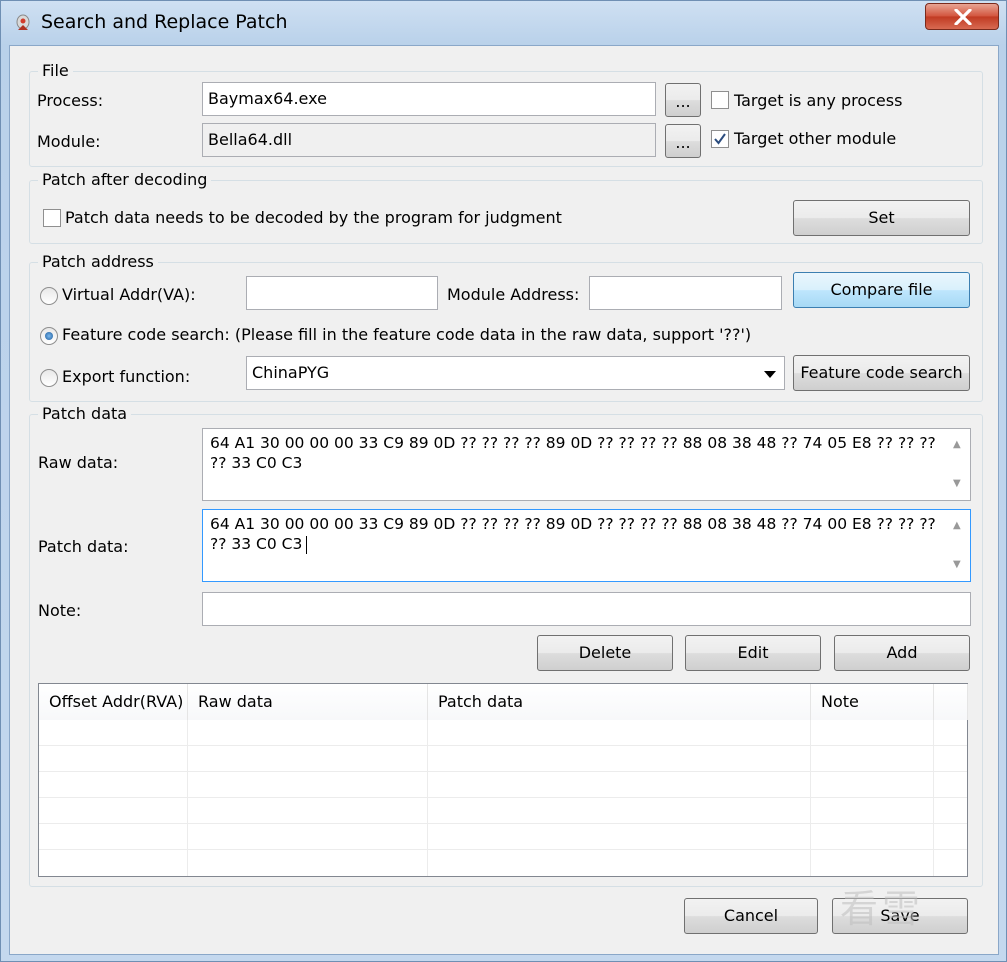 The width and height of the screenshot is (1007, 962). Describe the element at coordinates (52, 218) in the screenshot. I see `decode-checkbox` at that location.